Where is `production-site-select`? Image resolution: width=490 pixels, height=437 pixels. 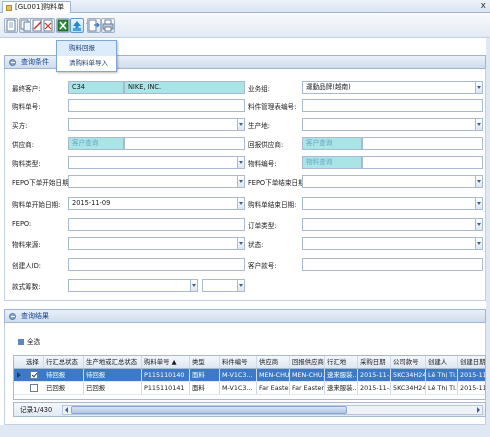
production-site-select is located at coordinates (392, 124).